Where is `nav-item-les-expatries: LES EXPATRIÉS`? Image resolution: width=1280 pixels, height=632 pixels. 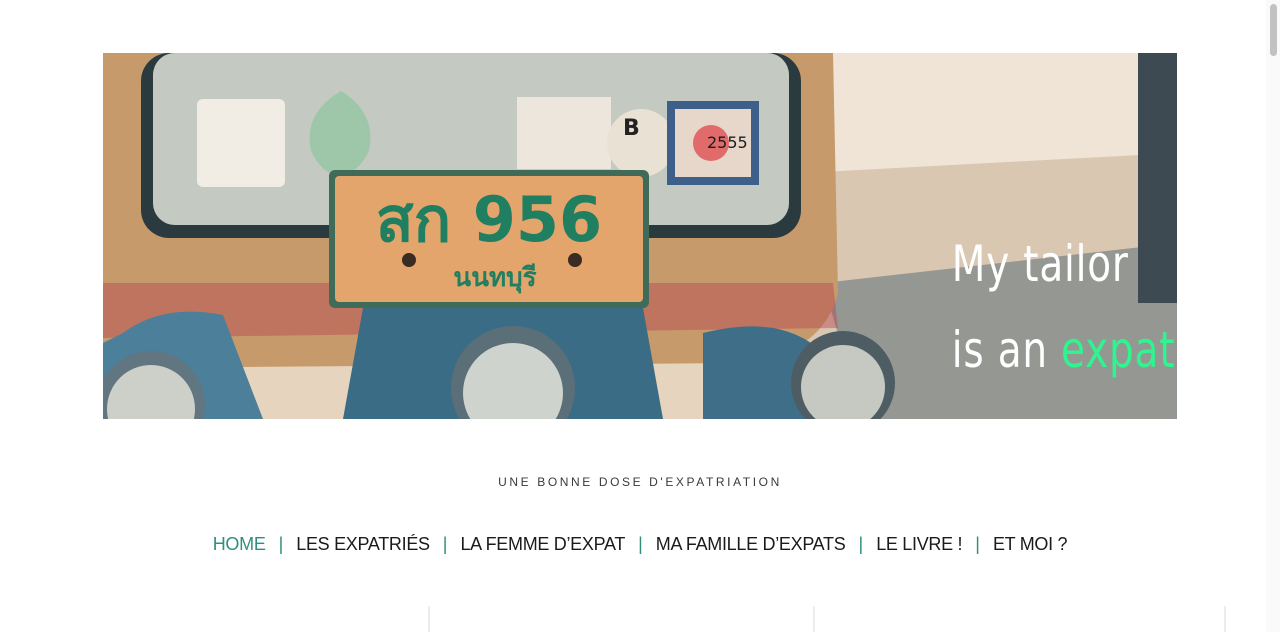
nav-item-les-expatries: LES EXPATRIÉS is located at coordinates (362, 544).